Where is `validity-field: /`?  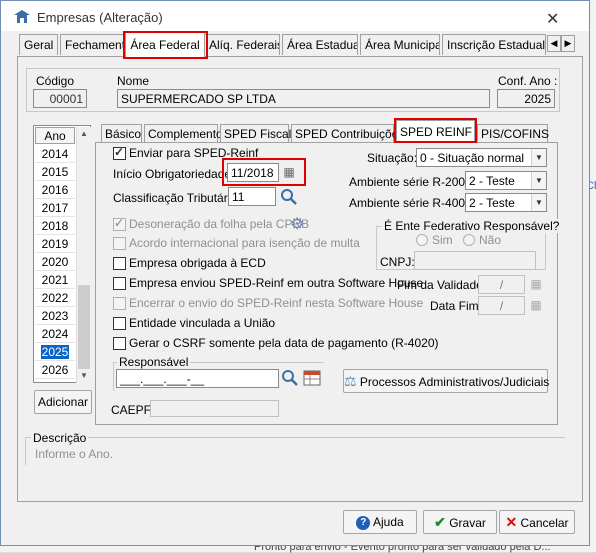
validity-field: / is located at coordinates (501, 284).